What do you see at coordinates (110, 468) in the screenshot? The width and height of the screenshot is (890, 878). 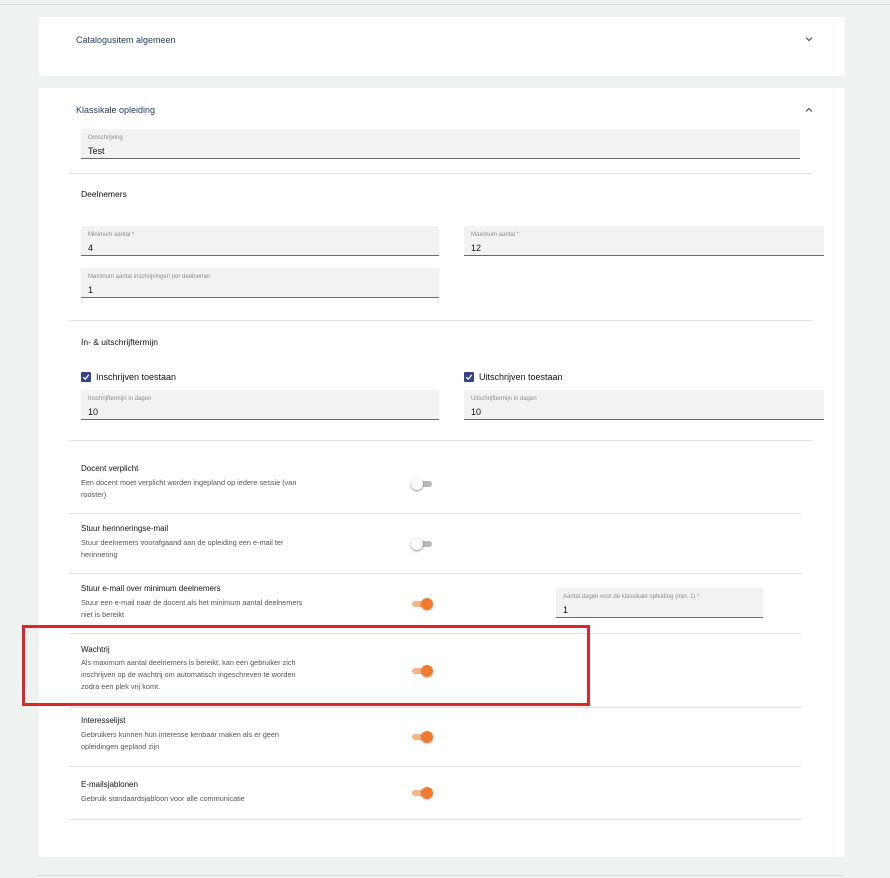 I see `option-title-teacher-required: Docent verplicht` at bounding box center [110, 468].